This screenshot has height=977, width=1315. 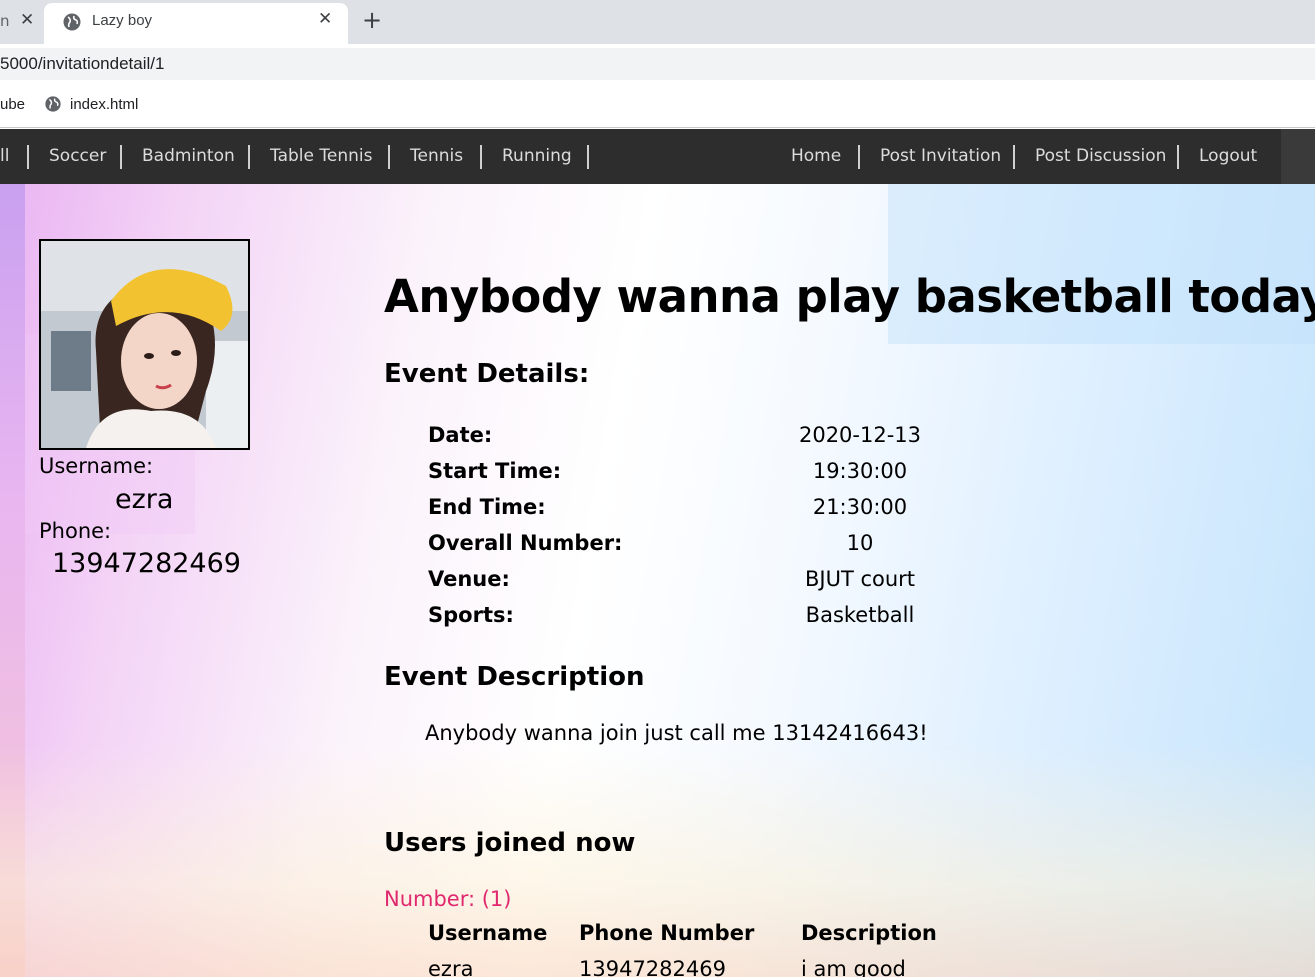 I want to click on browser-tab-bar: n ✕ Lazy boy ✕ +, so click(x=657, y=22).